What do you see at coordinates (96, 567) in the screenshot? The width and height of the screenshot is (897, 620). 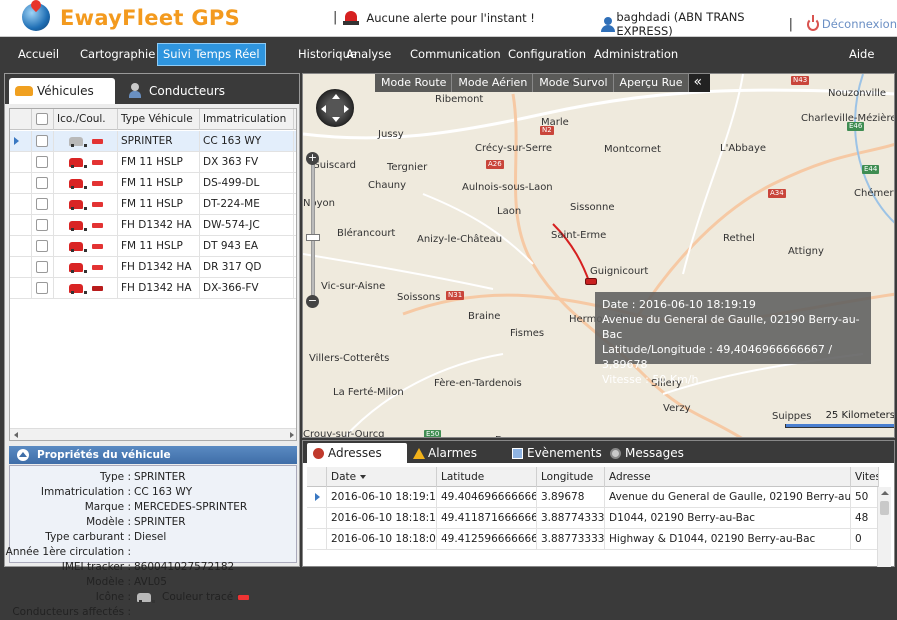 I see `property-key: IMEI tracker :` at bounding box center [96, 567].